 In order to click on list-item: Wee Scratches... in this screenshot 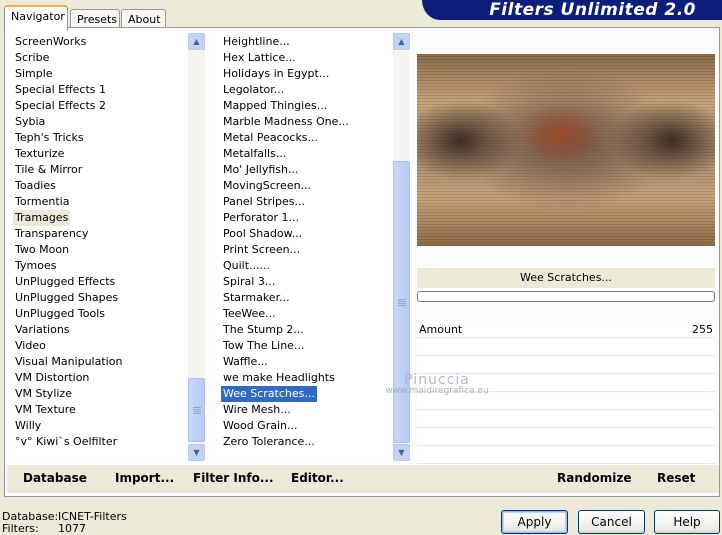, I will do `click(269, 394)`.